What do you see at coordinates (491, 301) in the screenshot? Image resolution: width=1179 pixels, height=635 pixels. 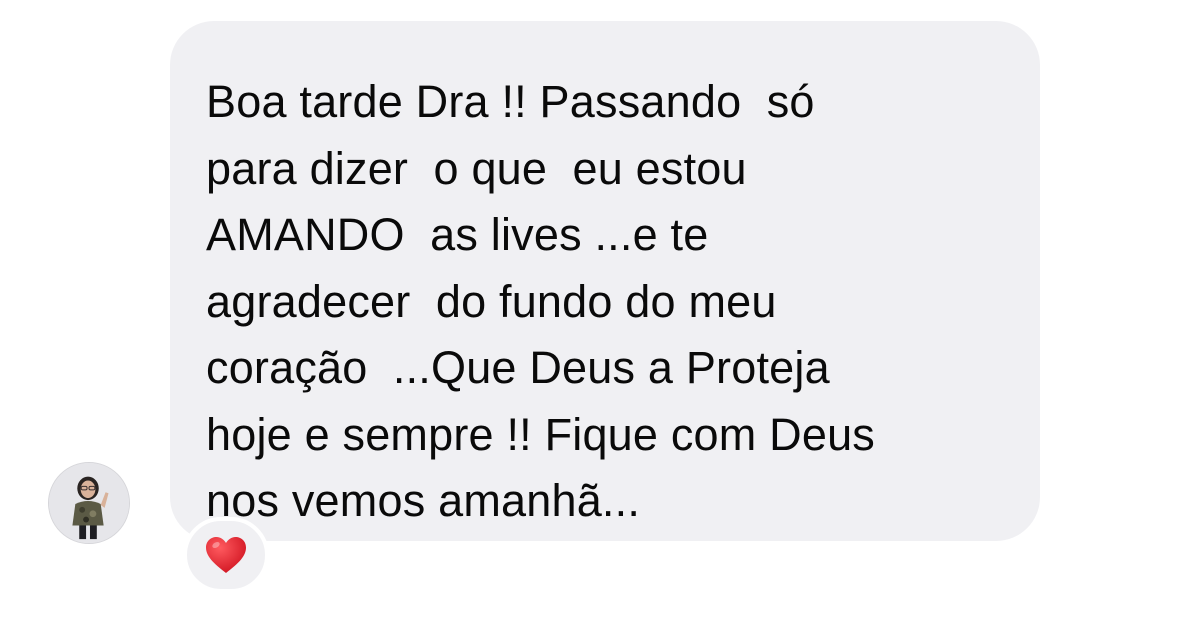 I see `message-line: agradecer do fundo do meu` at bounding box center [491, 301].